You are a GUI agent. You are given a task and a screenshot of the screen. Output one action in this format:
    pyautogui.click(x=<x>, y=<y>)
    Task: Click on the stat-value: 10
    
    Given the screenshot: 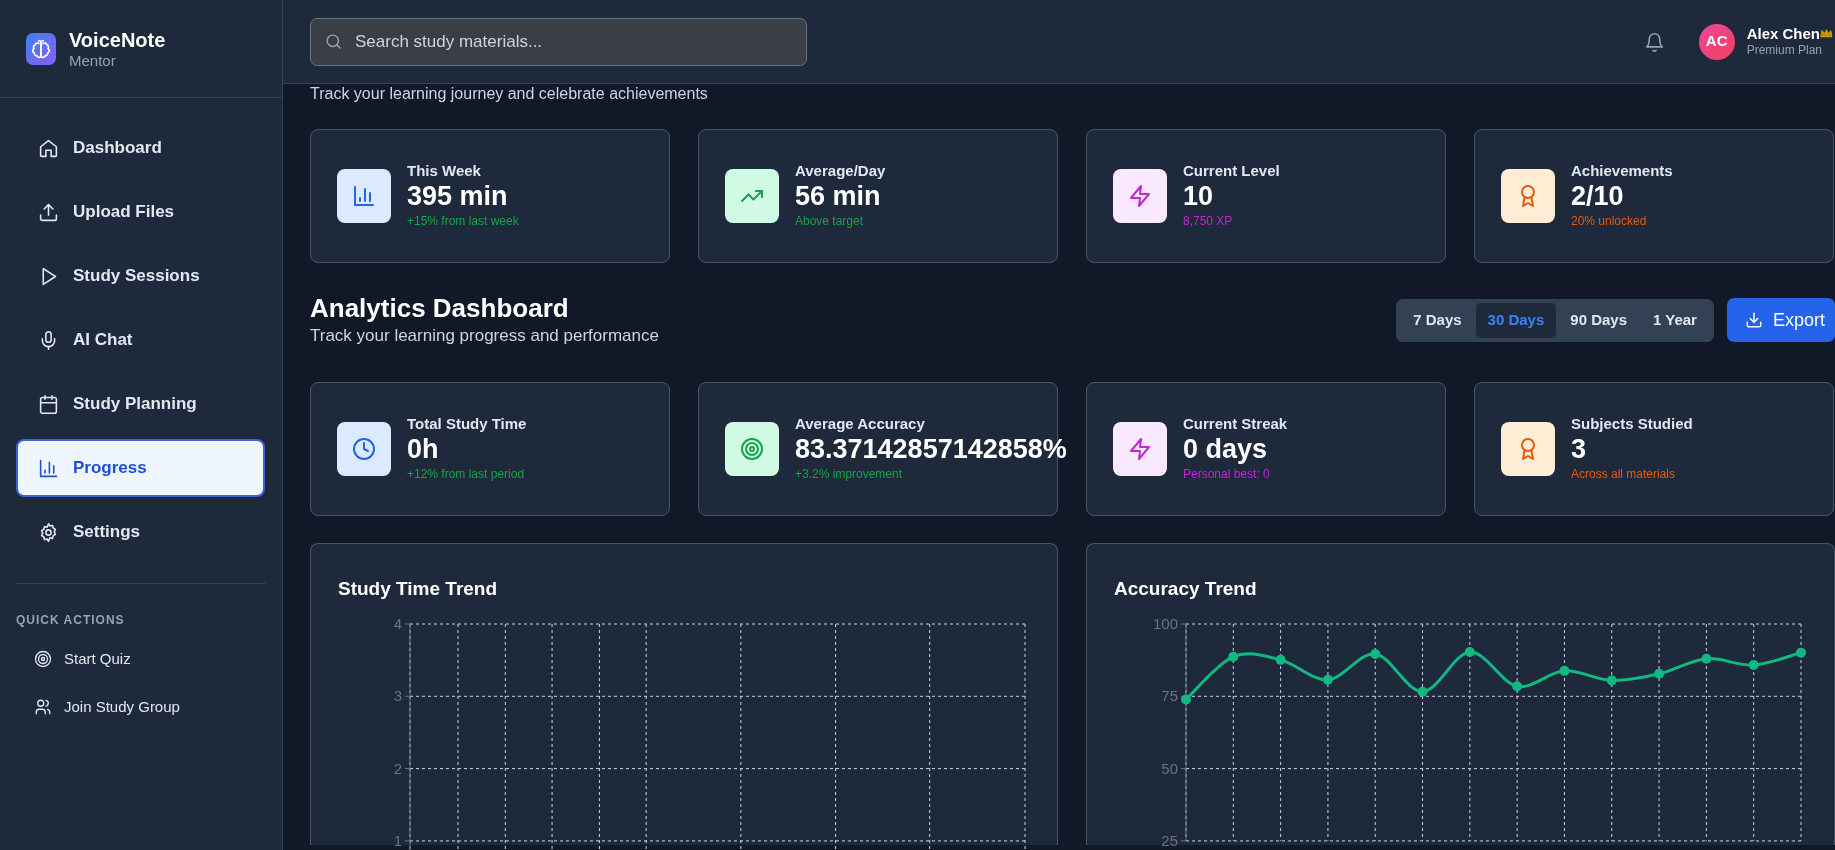 What is the action you would take?
    pyautogui.click(x=1199, y=196)
    